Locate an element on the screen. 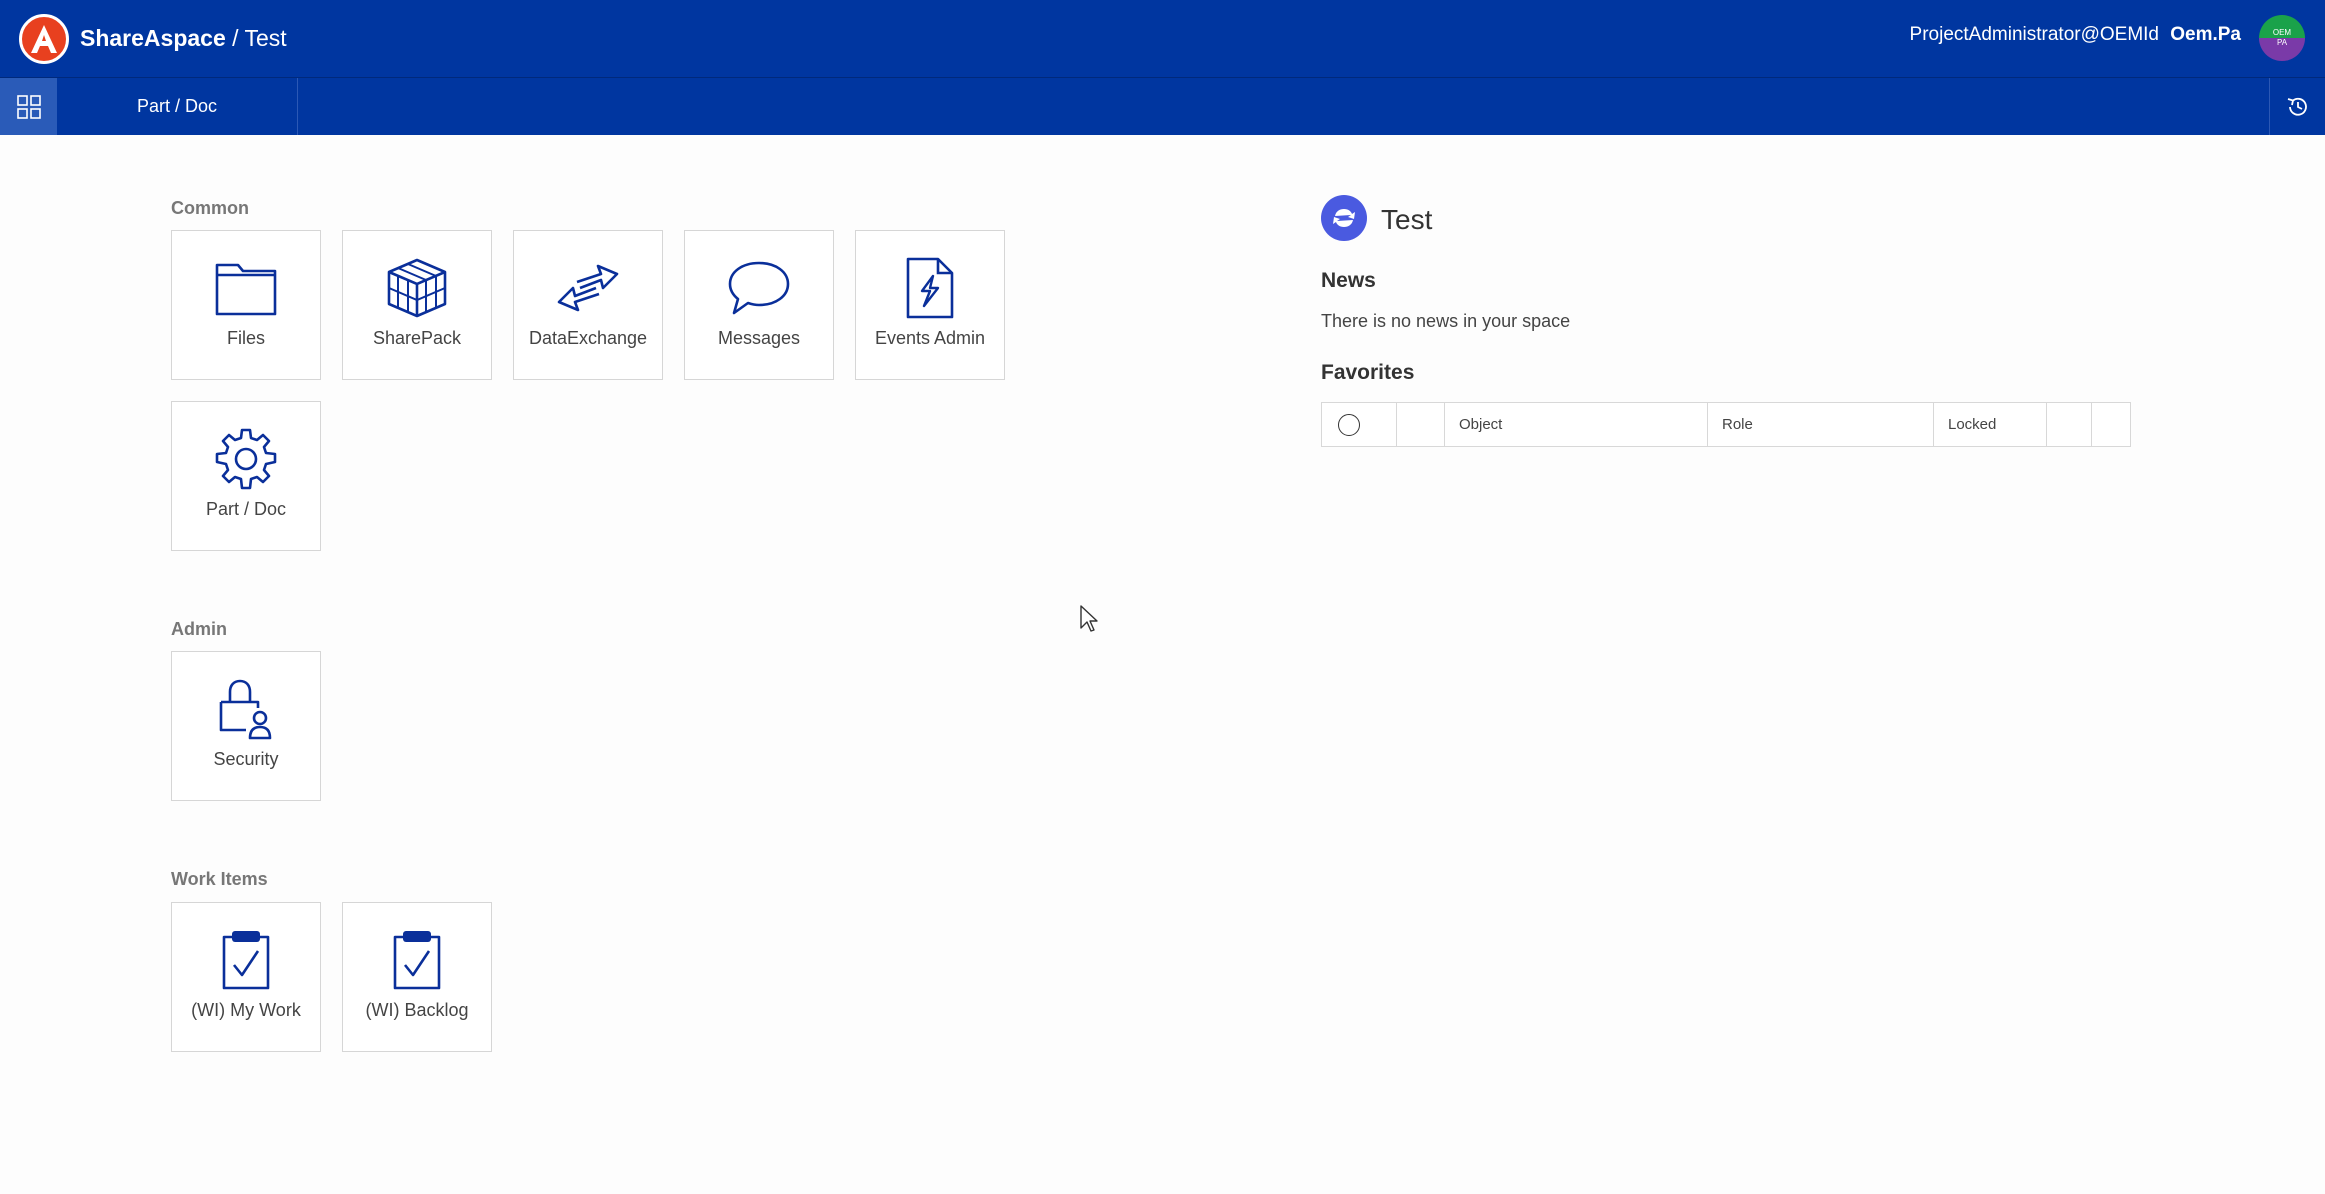 The width and height of the screenshot is (2325, 1194). breadcrumb: ShareAspace / Test is located at coordinates (183, 38).